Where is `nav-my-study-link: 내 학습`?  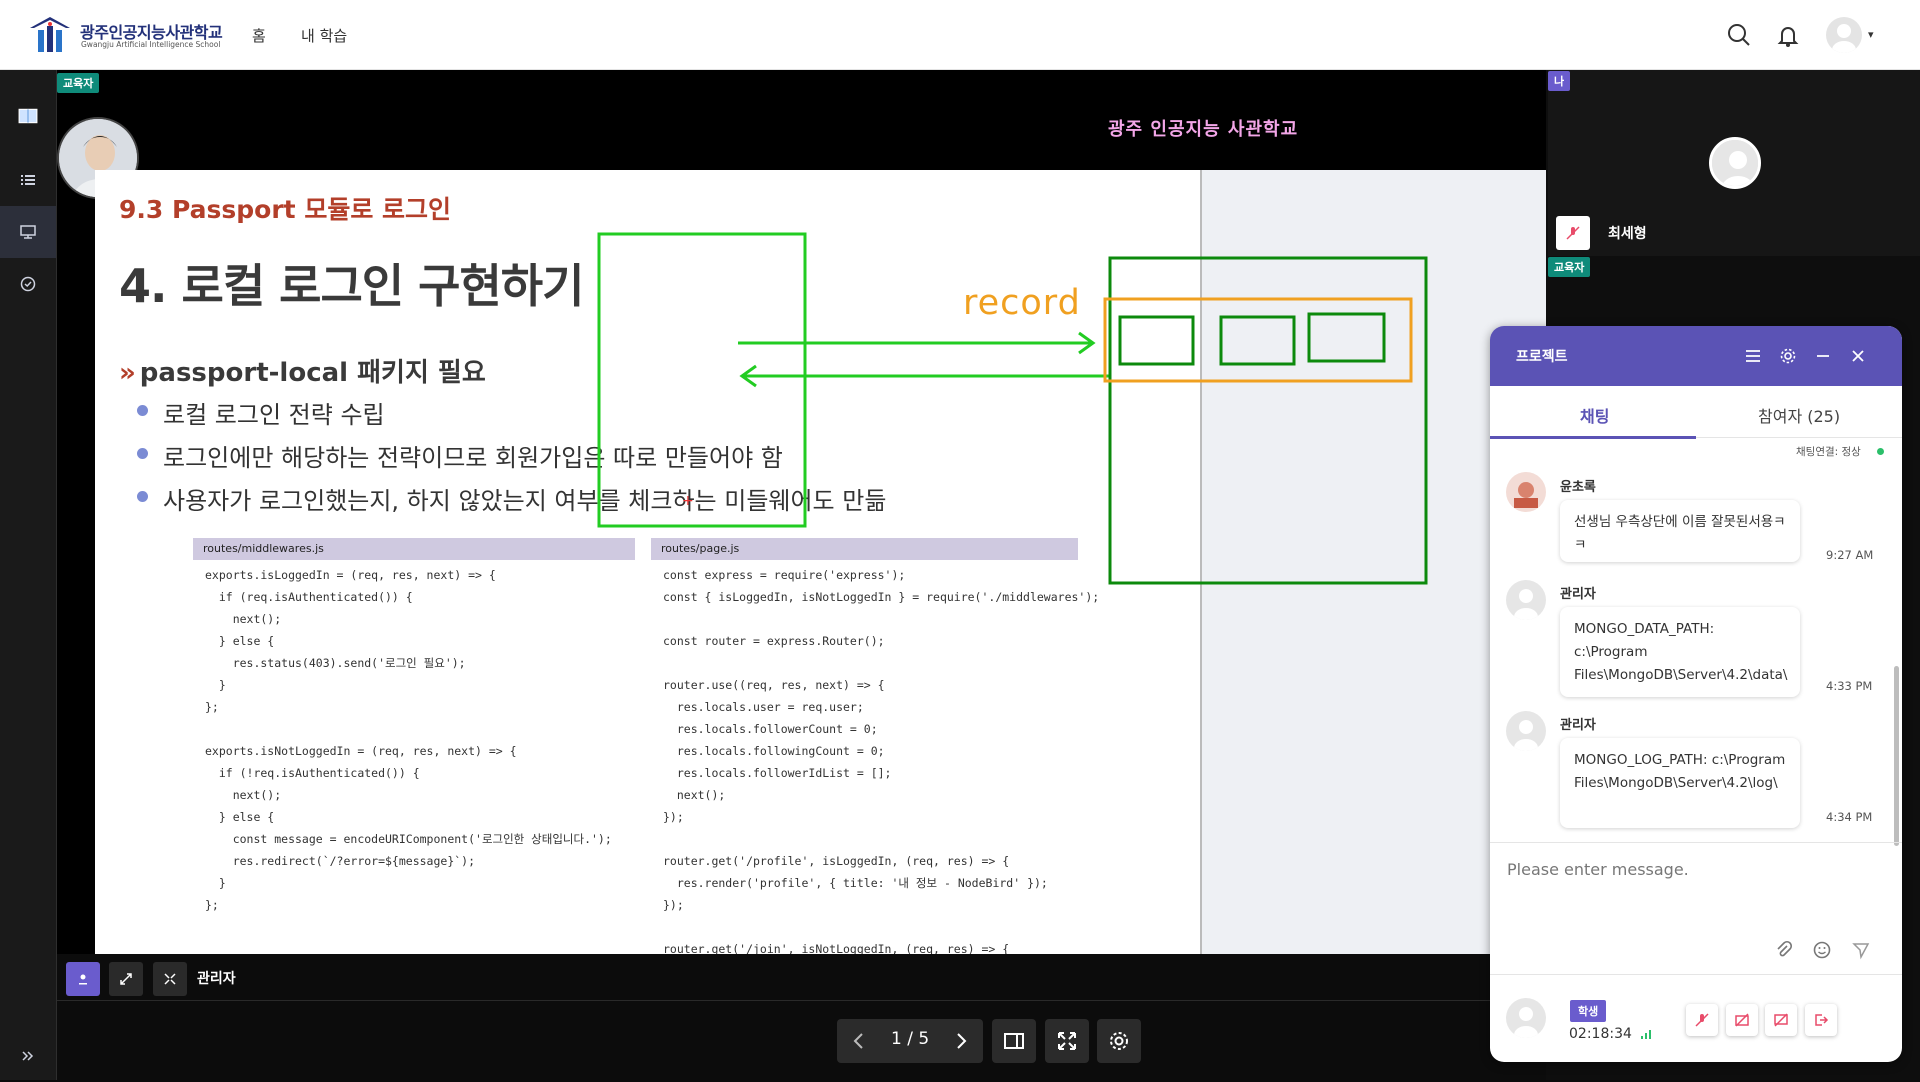
nav-my-study-link: 내 학습 is located at coordinates (324, 35).